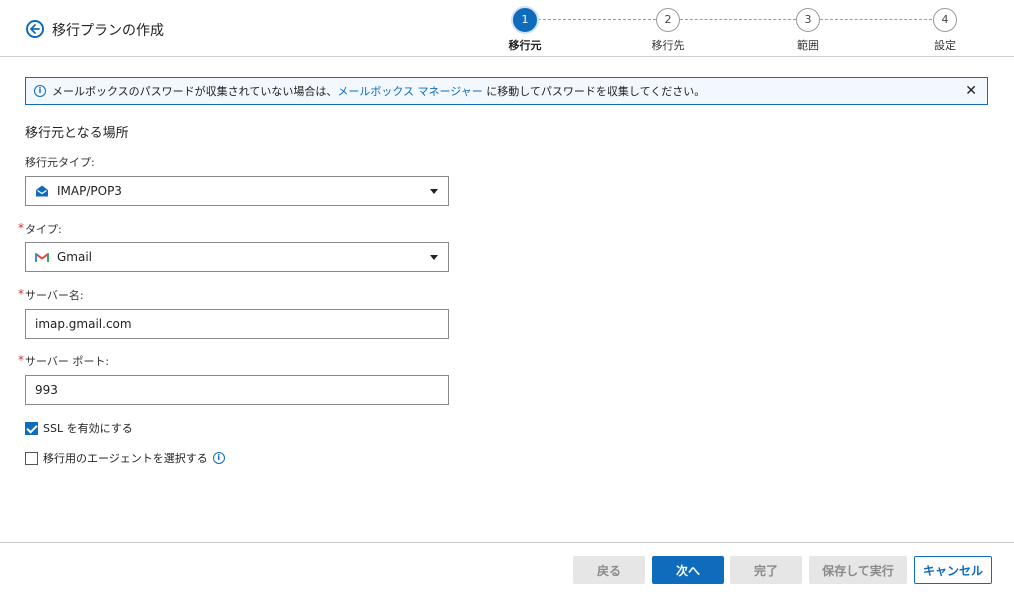 Image resolution: width=1014 pixels, height=599 pixels. I want to click on step-destination: 2 移行先, so click(668, 30).